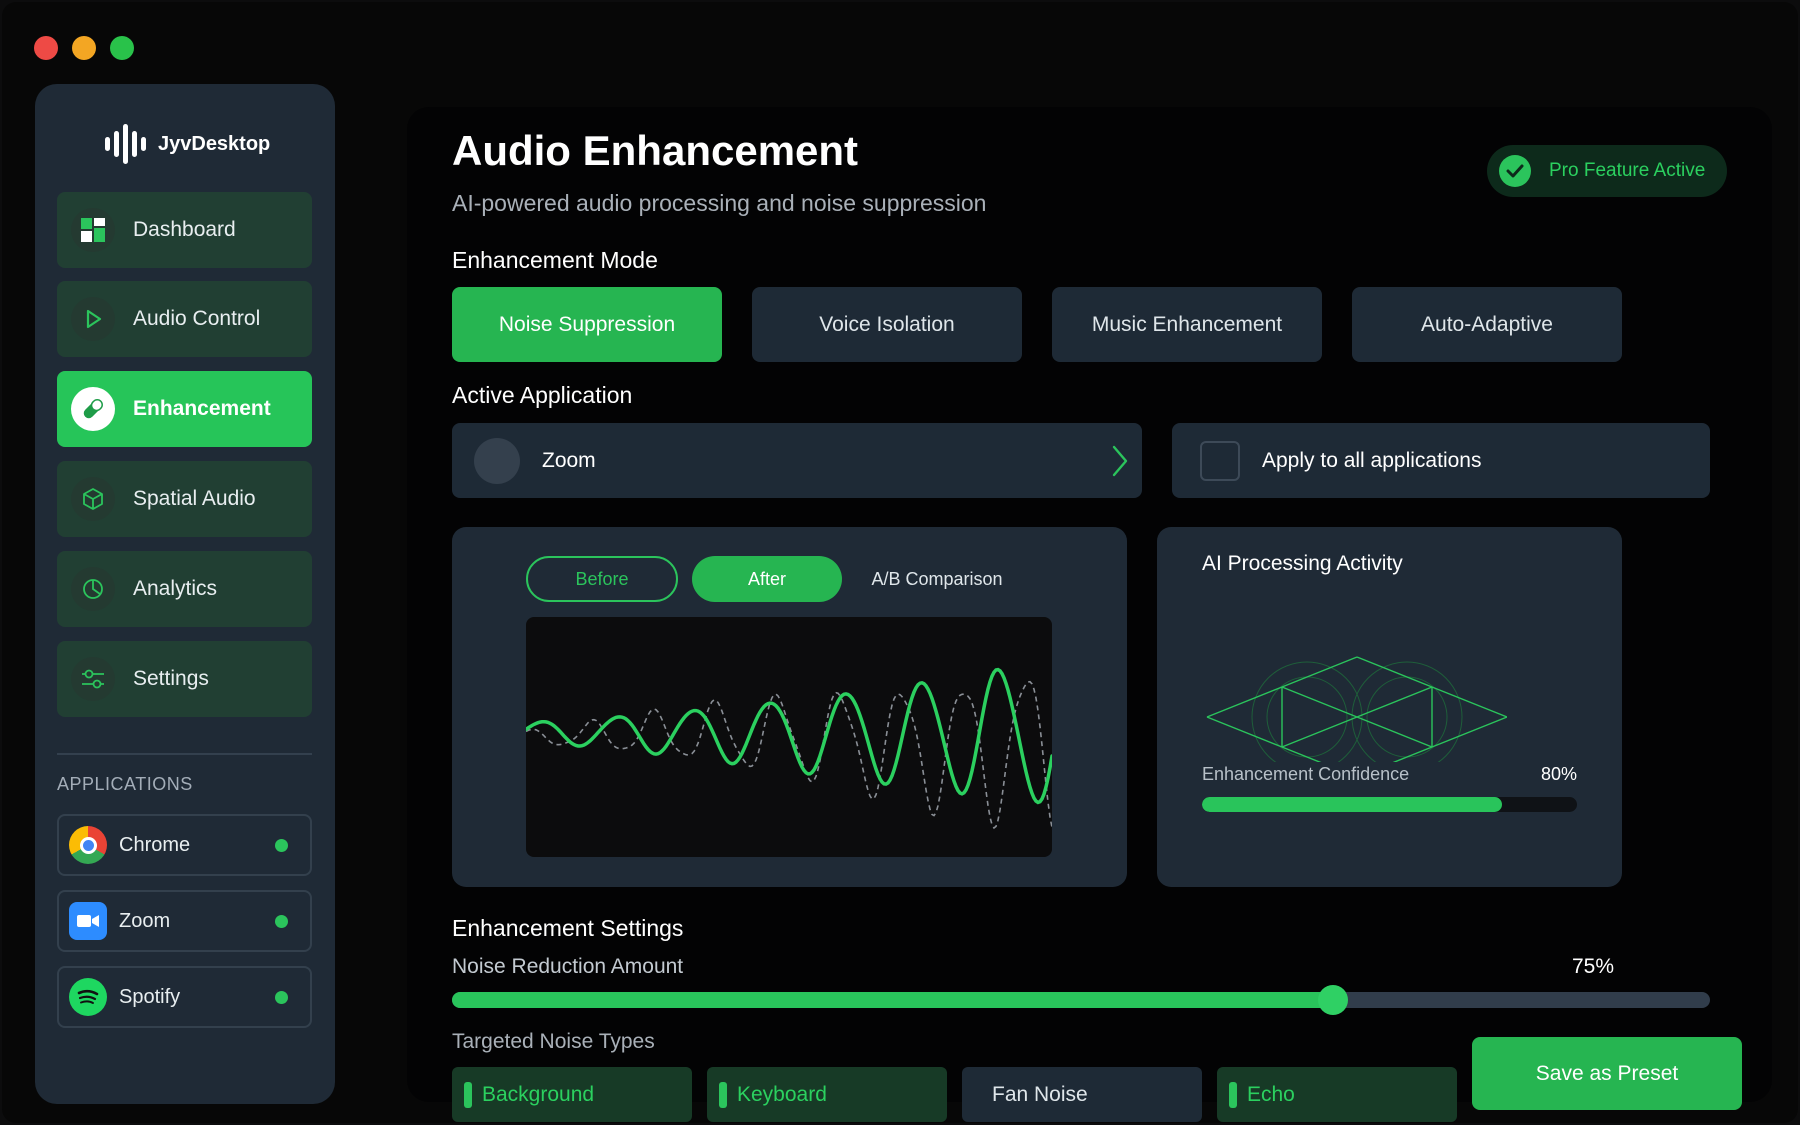 Image resolution: width=1800 pixels, height=1125 pixels. I want to click on pill-icon, so click(93, 409).